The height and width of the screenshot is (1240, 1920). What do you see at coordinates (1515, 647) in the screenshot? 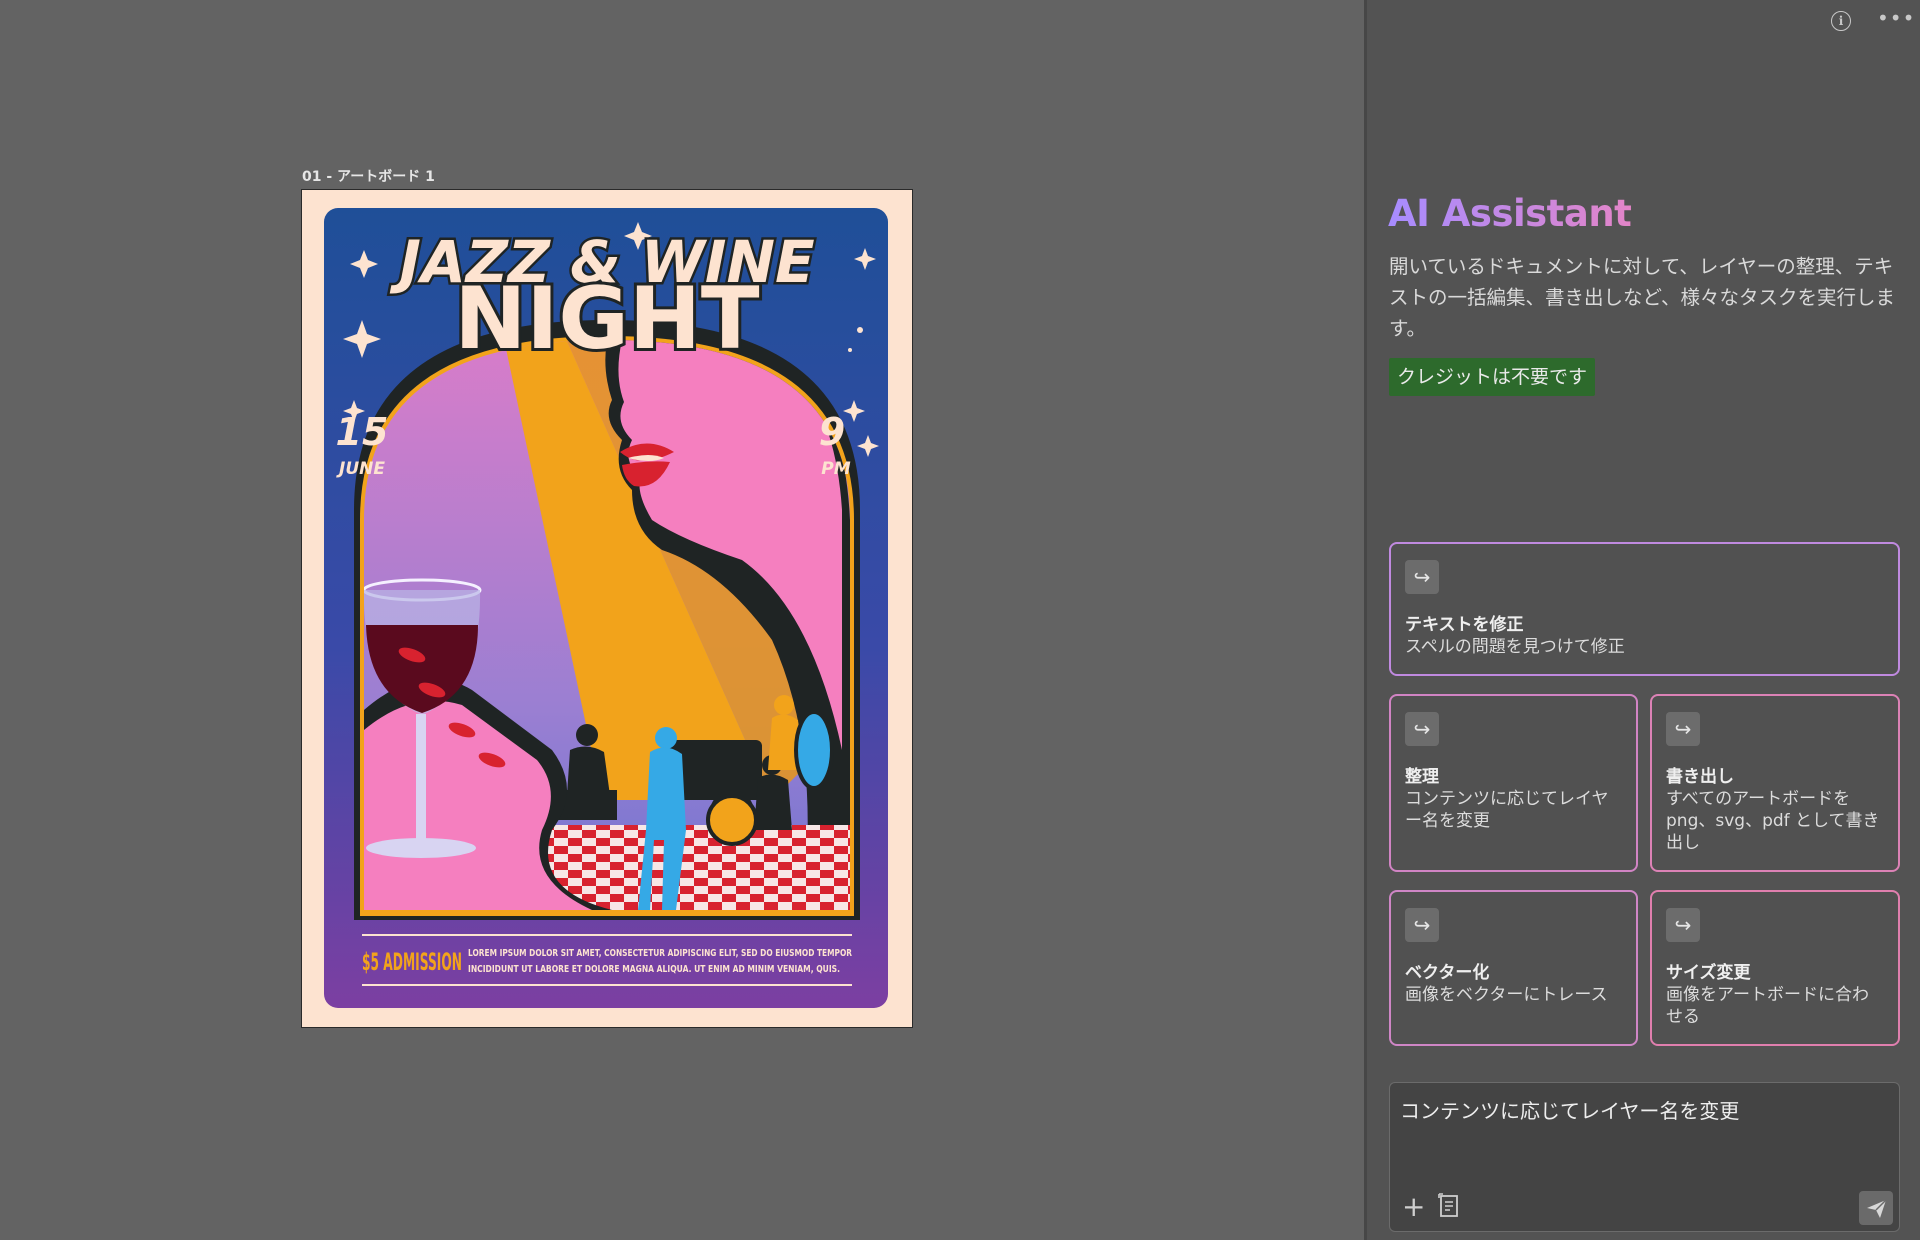
I see `card-description: スペルの問題を見つけて修正` at bounding box center [1515, 647].